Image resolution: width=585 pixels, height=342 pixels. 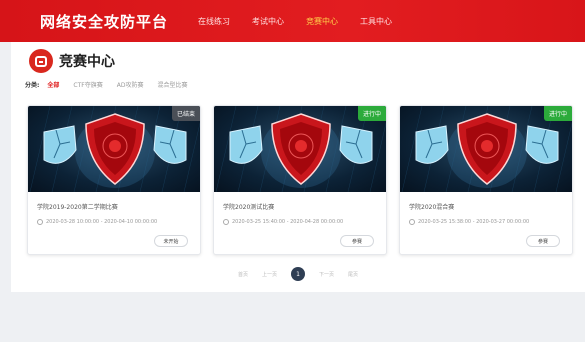 What do you see at coordinates (32, 85) in the screenshot?
I see `filter-label: 分类:` at bounding box center [32, 85].